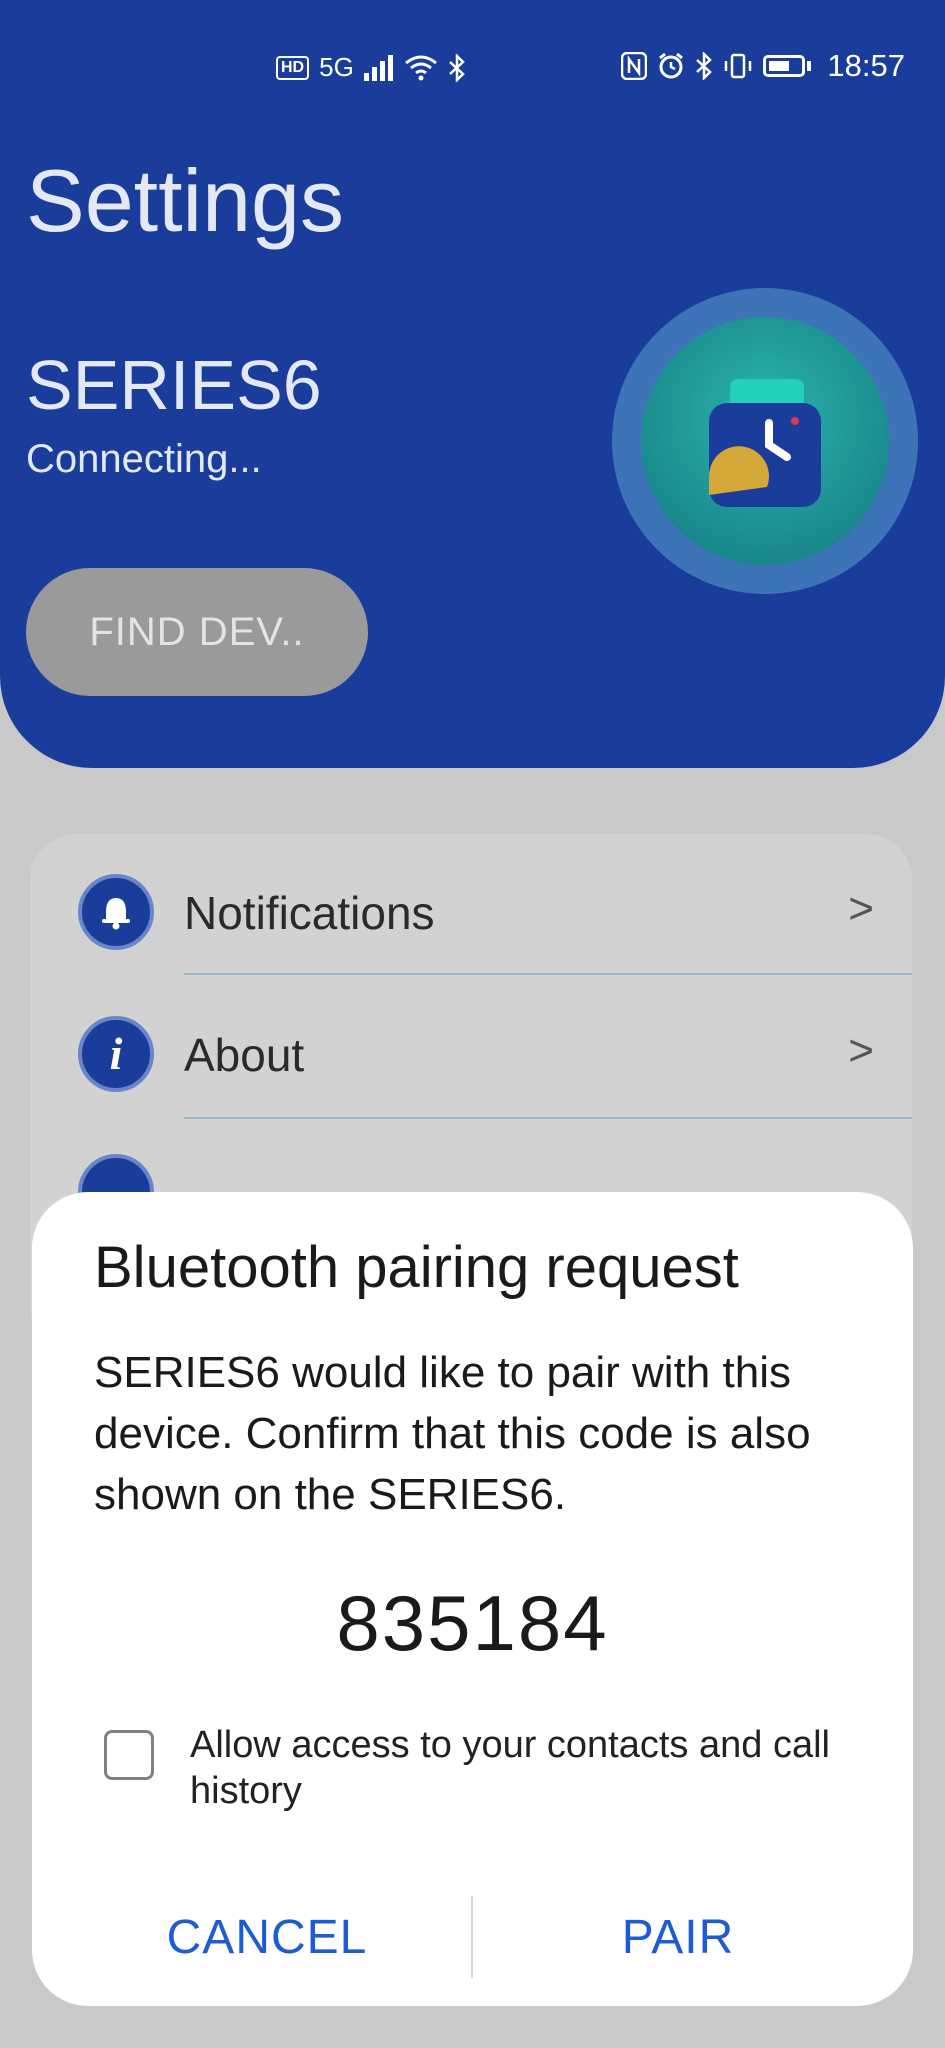 This screenshot has width=945, height=2048. Describe the element at coordinates (116, 1054) in the screenshot. I see `info-icon: i` at that location.